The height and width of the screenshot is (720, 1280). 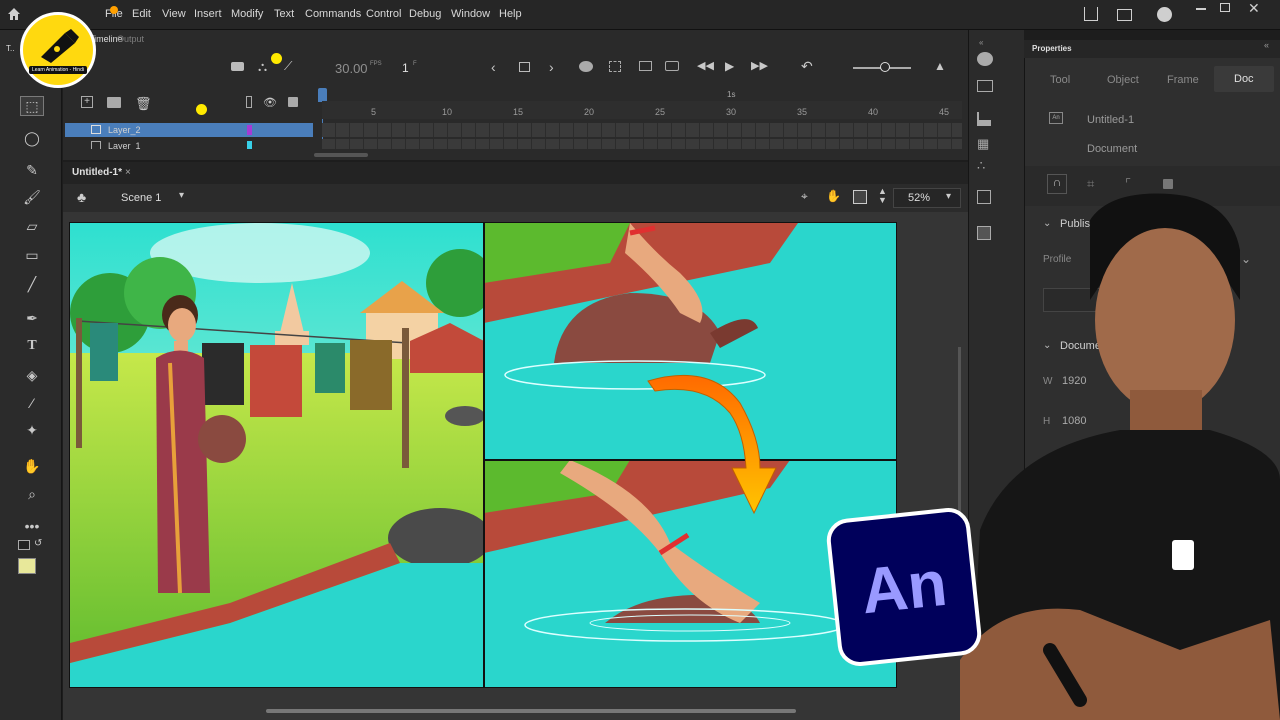 What do you see at coordinates (383, 14) in the screenshot?
I see `menu-control: Control` at bounding box center [383, 14].